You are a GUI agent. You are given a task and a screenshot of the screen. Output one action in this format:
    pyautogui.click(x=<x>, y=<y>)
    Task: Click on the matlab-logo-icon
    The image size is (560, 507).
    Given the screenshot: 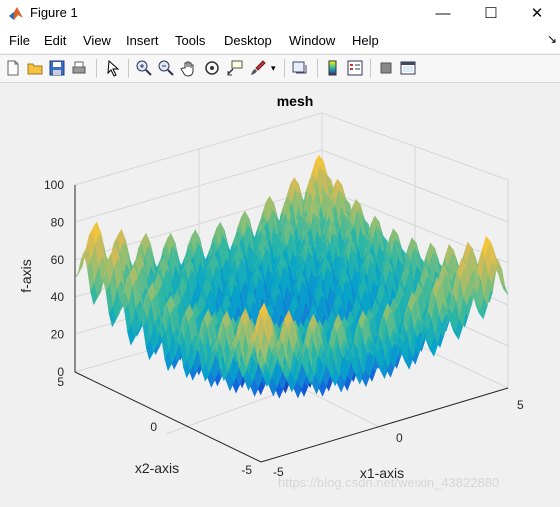 What is the action you would take?
    pyautogui.click(x=16, y=13)
    